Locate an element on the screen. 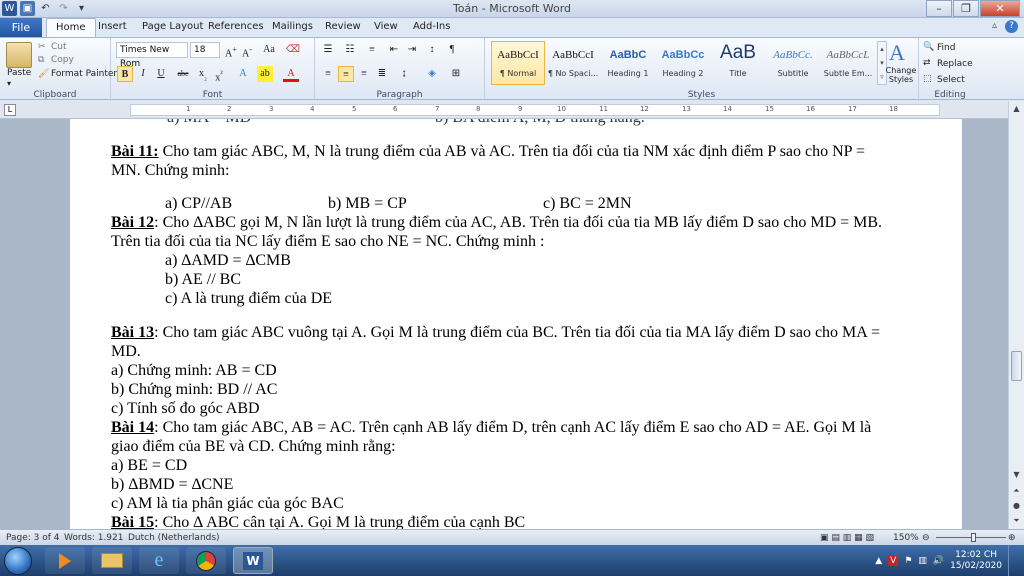 This screenshot has height=576, width=1024. shading-icon: ◈ is located at coordinates (432, 74).